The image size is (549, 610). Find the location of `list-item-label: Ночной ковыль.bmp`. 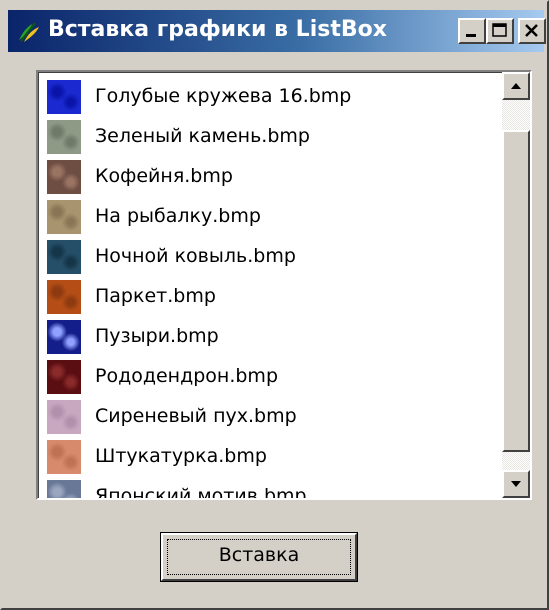

list-item-label: Ночной ковыль.bmp is located at coordinates (195, 256).